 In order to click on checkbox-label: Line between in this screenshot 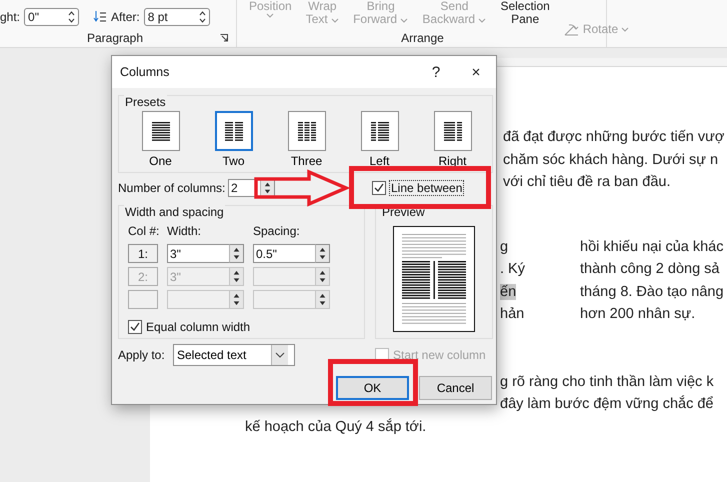, I will do `click(426, 188)`.